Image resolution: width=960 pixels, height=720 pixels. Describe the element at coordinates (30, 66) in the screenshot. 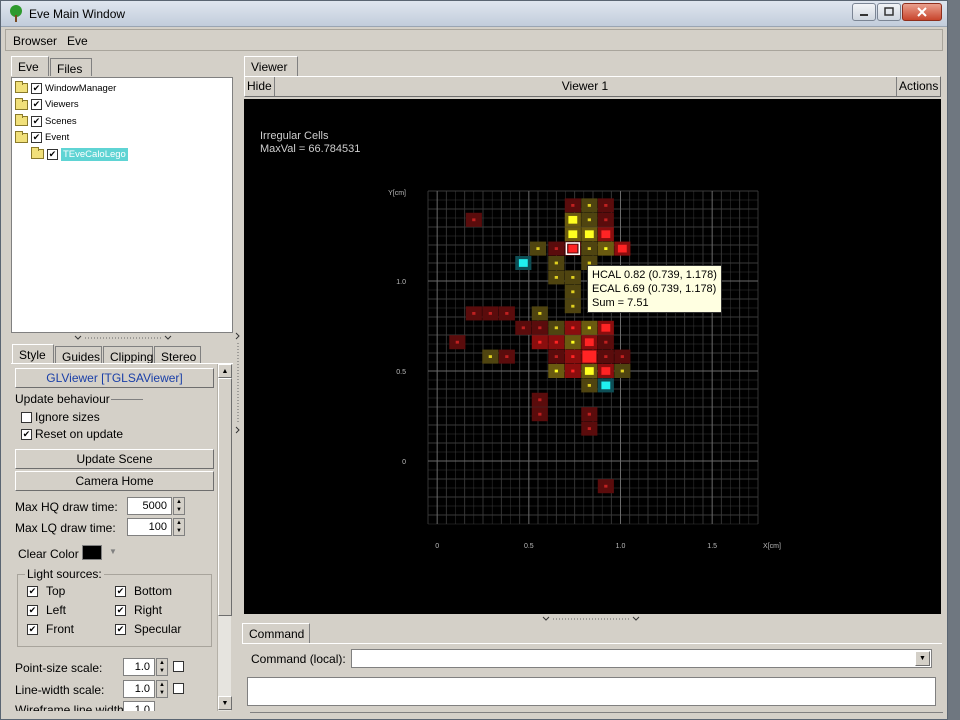

I see `tab-eve: Eve` at that location.